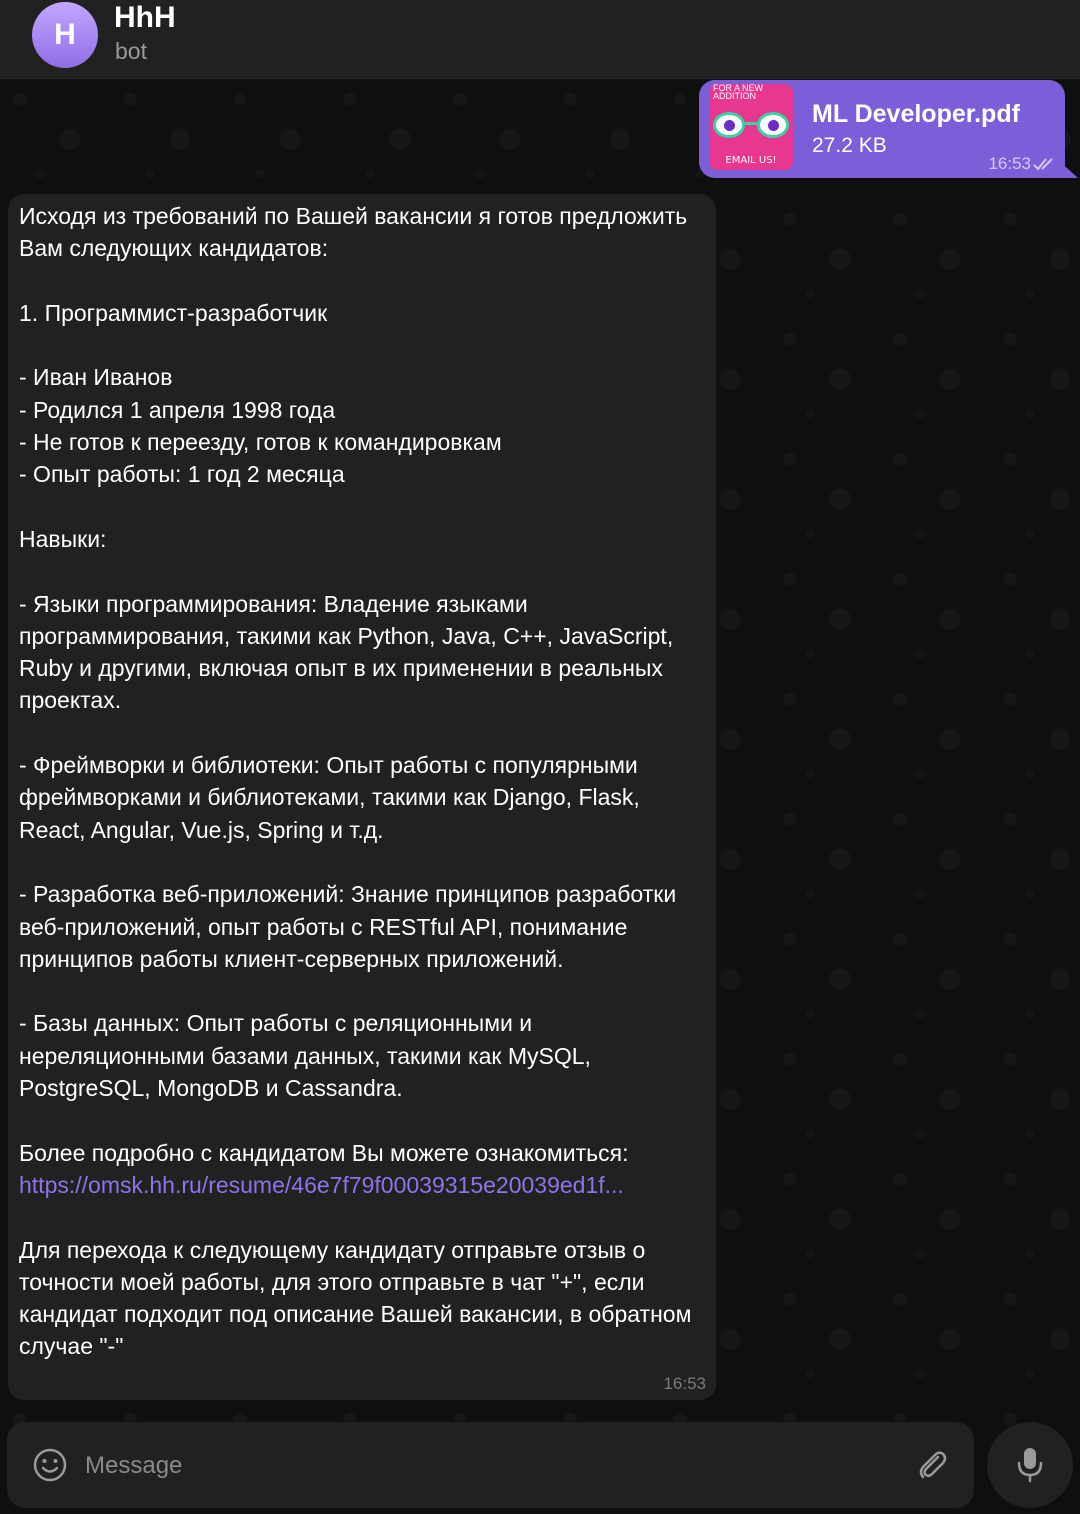 The image size is (1080, 1514). I want to click on paperclip-icon, so click(932, 1465).